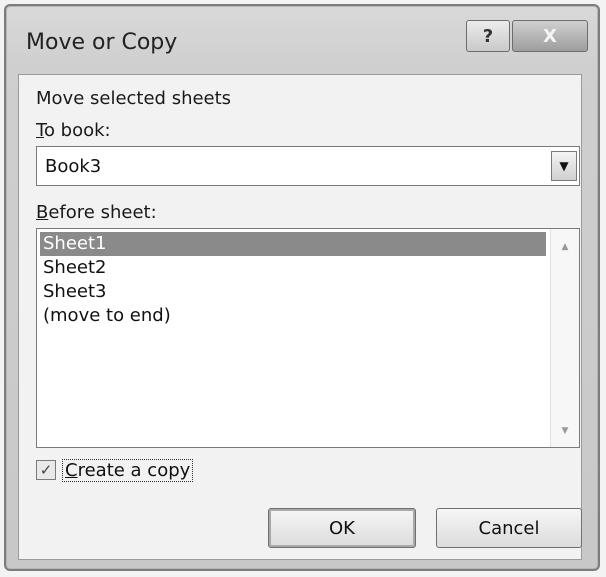 The width and height of the screenshot is (606, 577). What do you see at coordinates (564, 338) in the screenshot?
I see `listbox-scrollbar: ▲ ▼` at bounding box center [564, 338].